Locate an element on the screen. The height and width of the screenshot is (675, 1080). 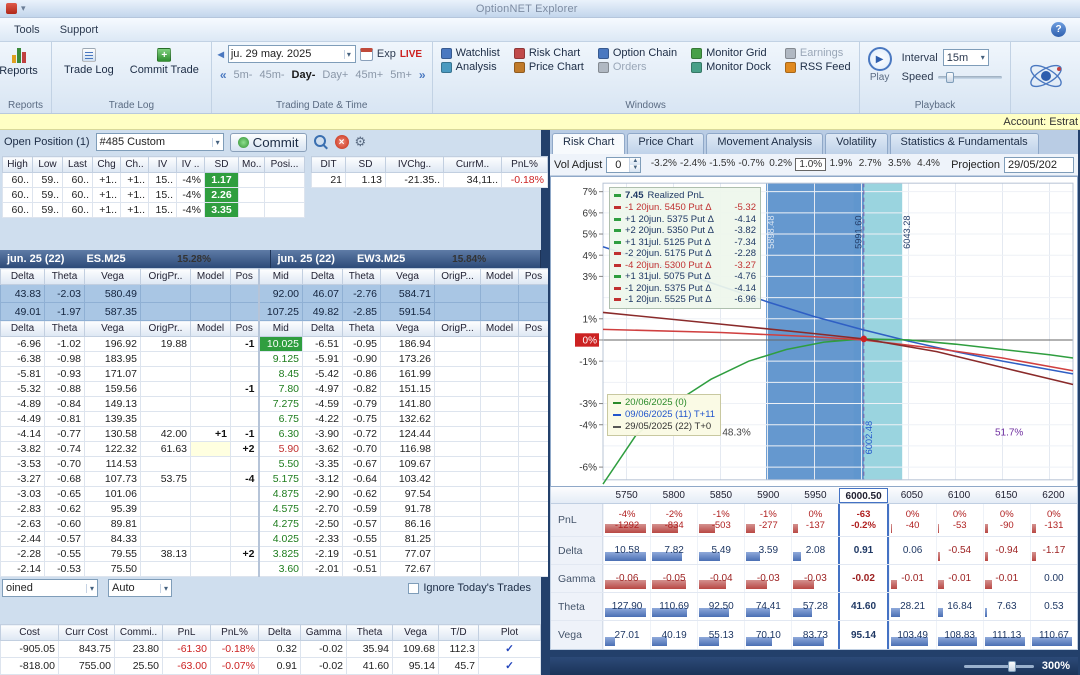
legend-row: -1 20jun. 5450 Put Δ -5.32 is located at coordinates (685, 208).